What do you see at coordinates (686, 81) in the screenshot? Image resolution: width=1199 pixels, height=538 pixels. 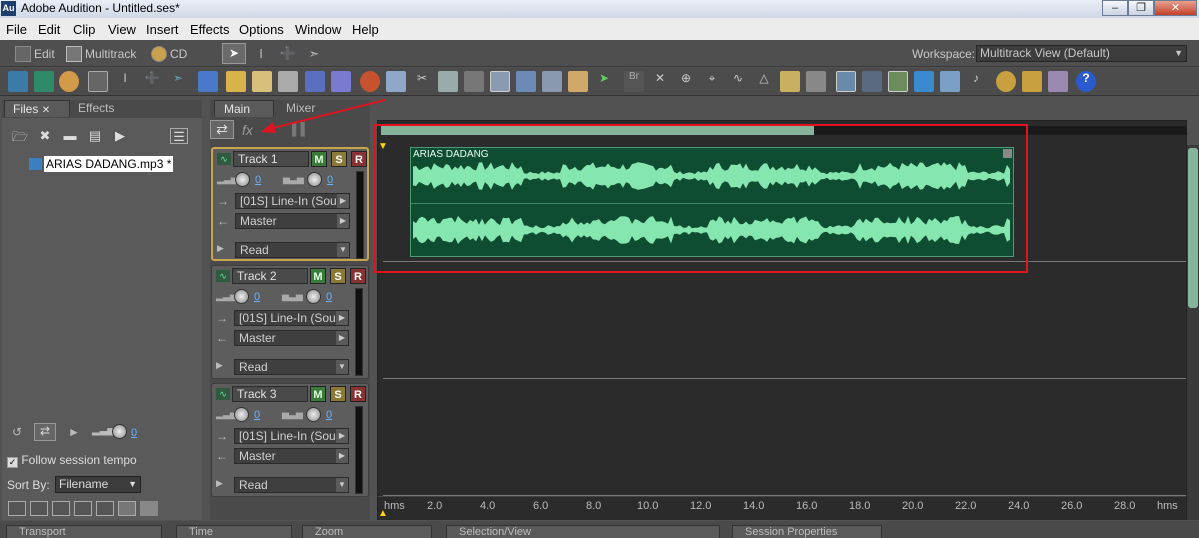 I see `scatter-icon: ⊕` at bounding box center [686, 81].